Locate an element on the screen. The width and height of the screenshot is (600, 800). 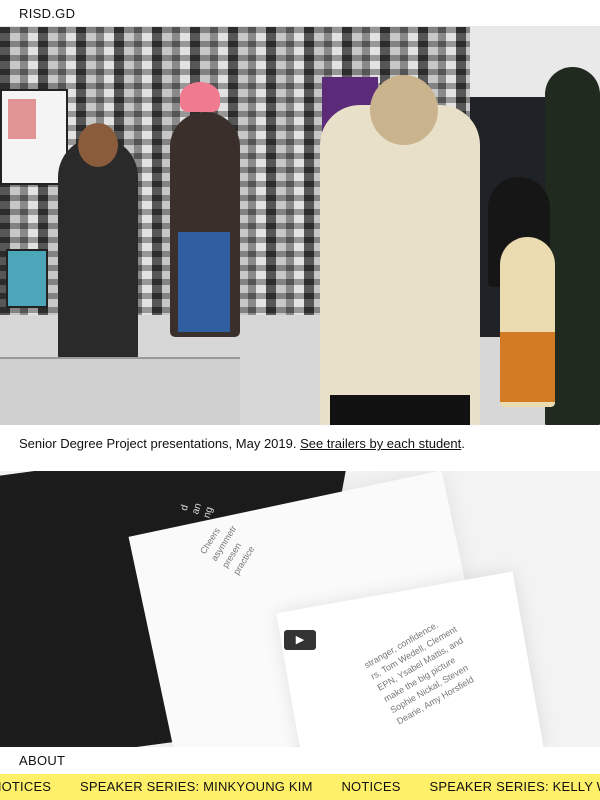
site-title-link: RISD.GD is located at coordinates (47, 13).